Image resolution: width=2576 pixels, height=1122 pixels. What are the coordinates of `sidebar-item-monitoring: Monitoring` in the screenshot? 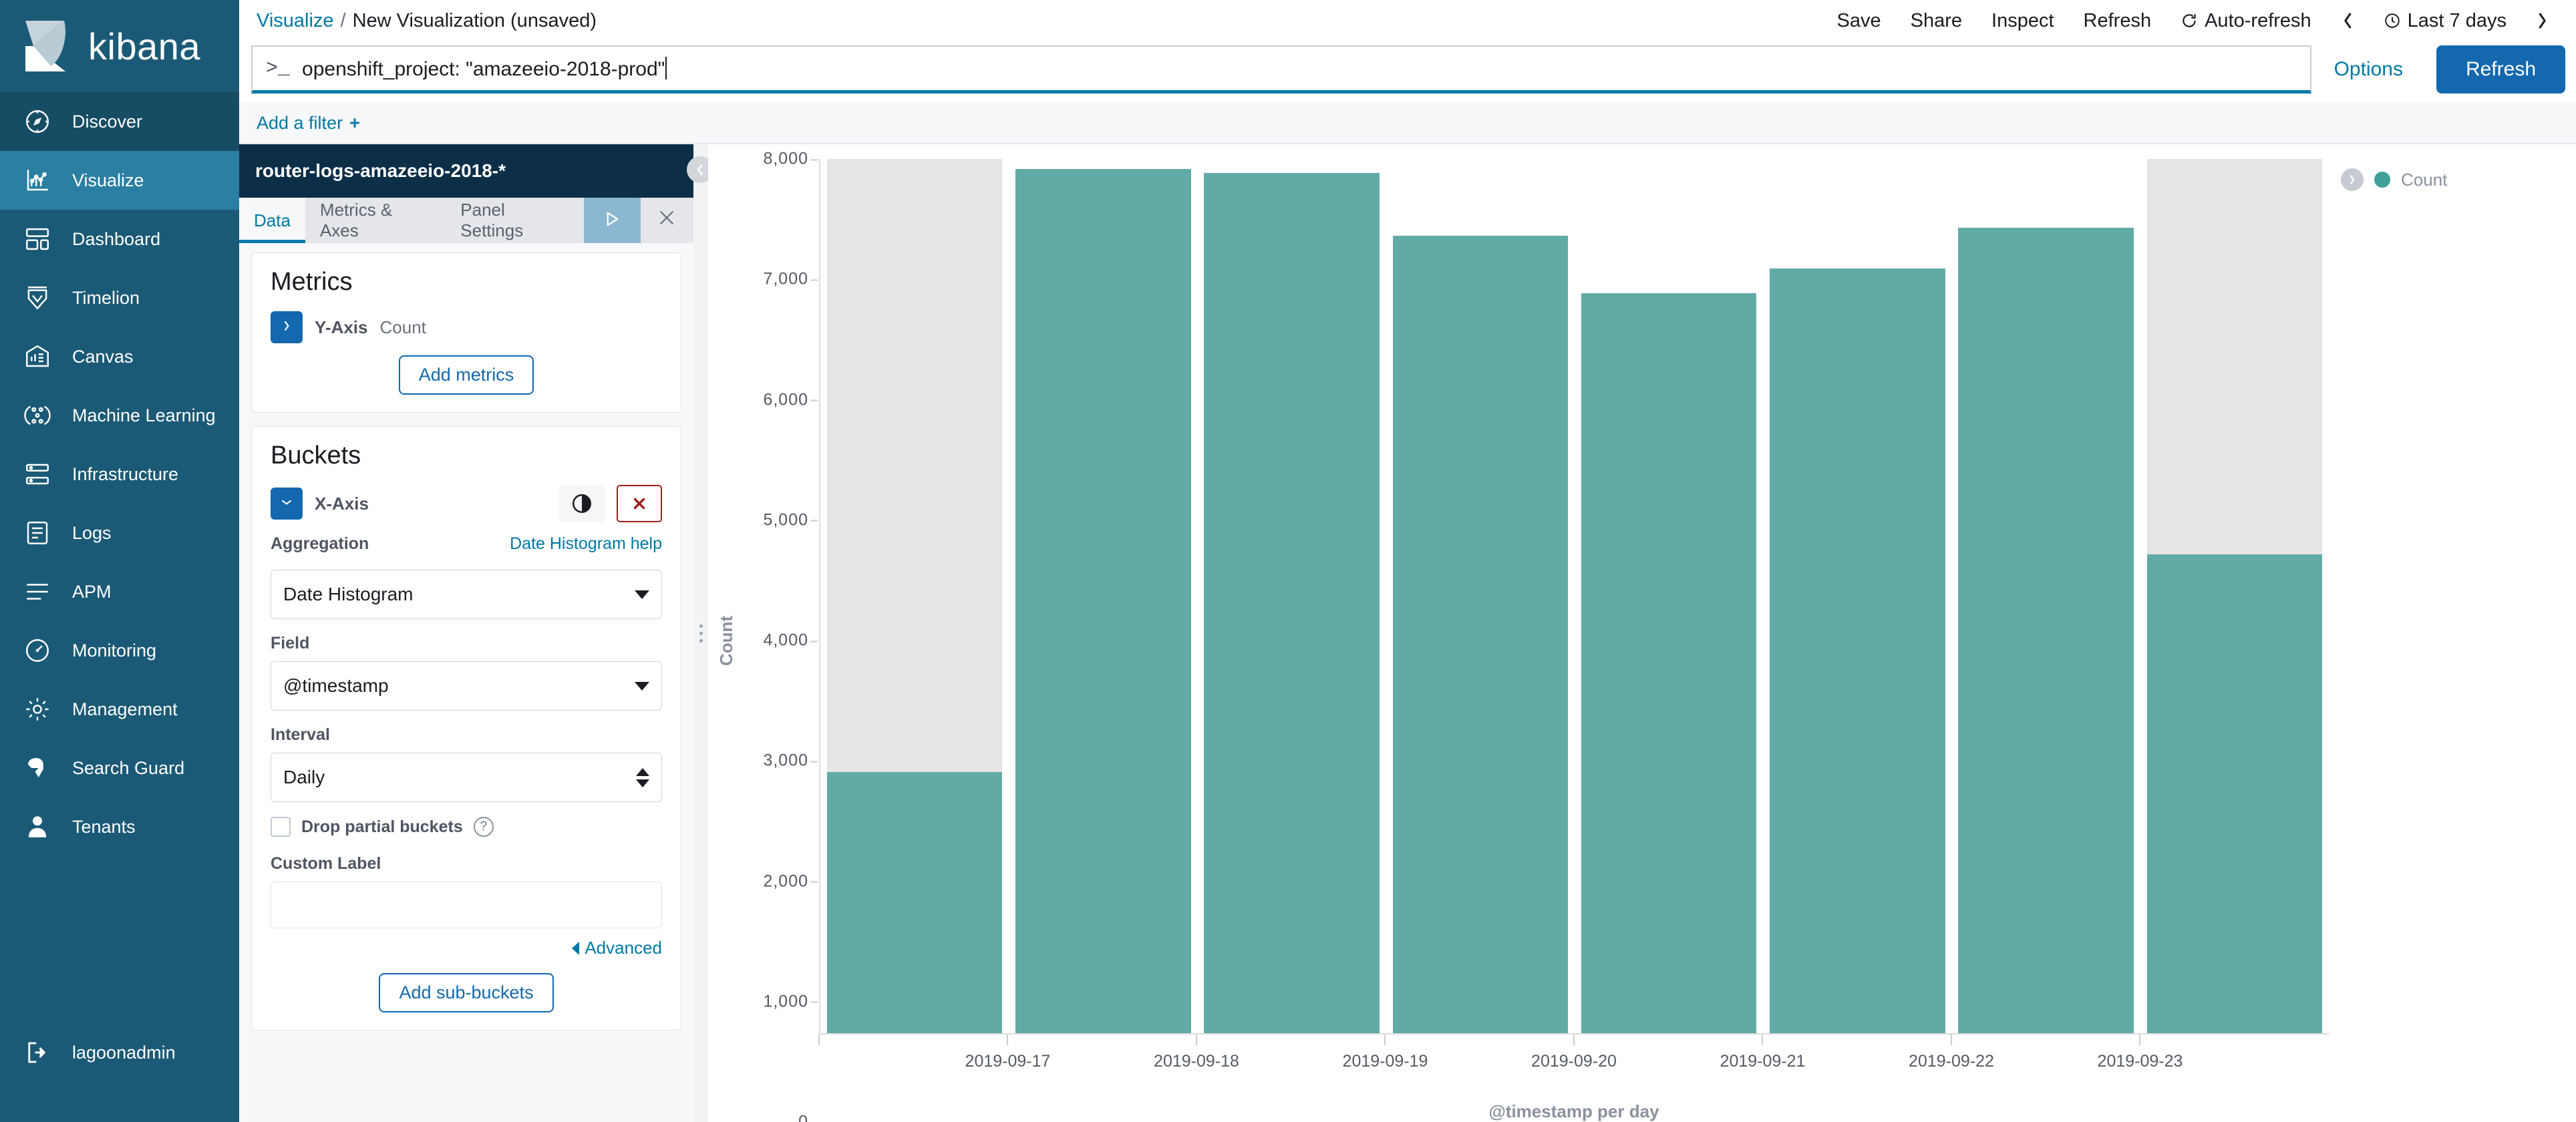 It's located at (119, 650).